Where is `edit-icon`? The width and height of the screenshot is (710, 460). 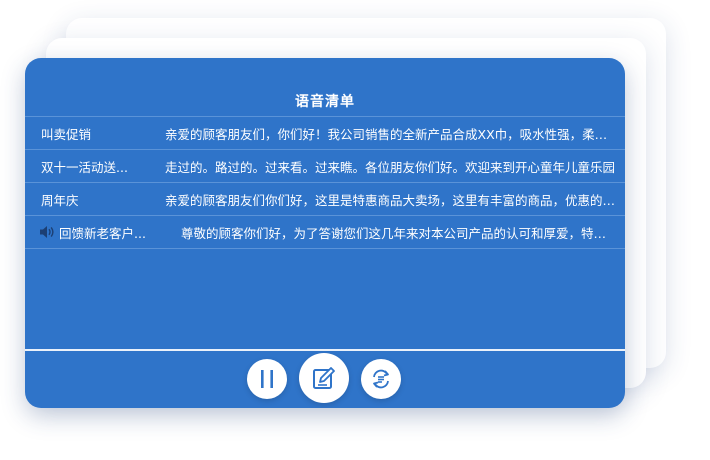 edit-icon is located at coordinates (324, 378).